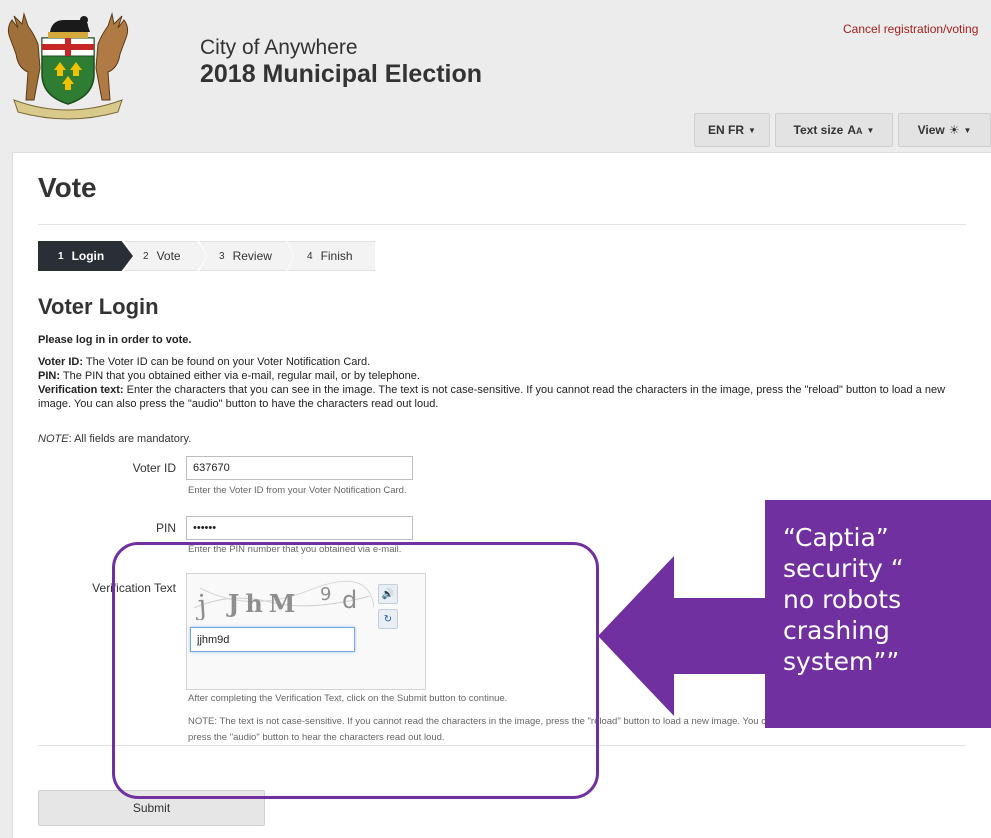 Image resolution: width=991 pixels, height=838 pixels. I want to click on step-login: 1 Login, so click(85, 256).